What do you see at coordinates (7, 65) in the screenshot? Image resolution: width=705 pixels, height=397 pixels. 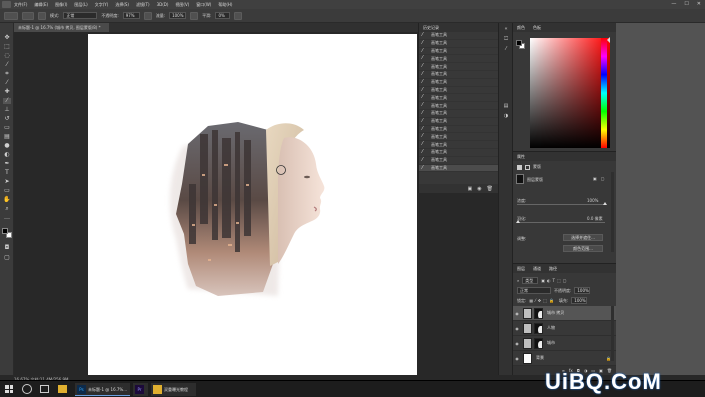 I see `magic-wand-tool-icon: ⁄` at bounding box center [7, 65].